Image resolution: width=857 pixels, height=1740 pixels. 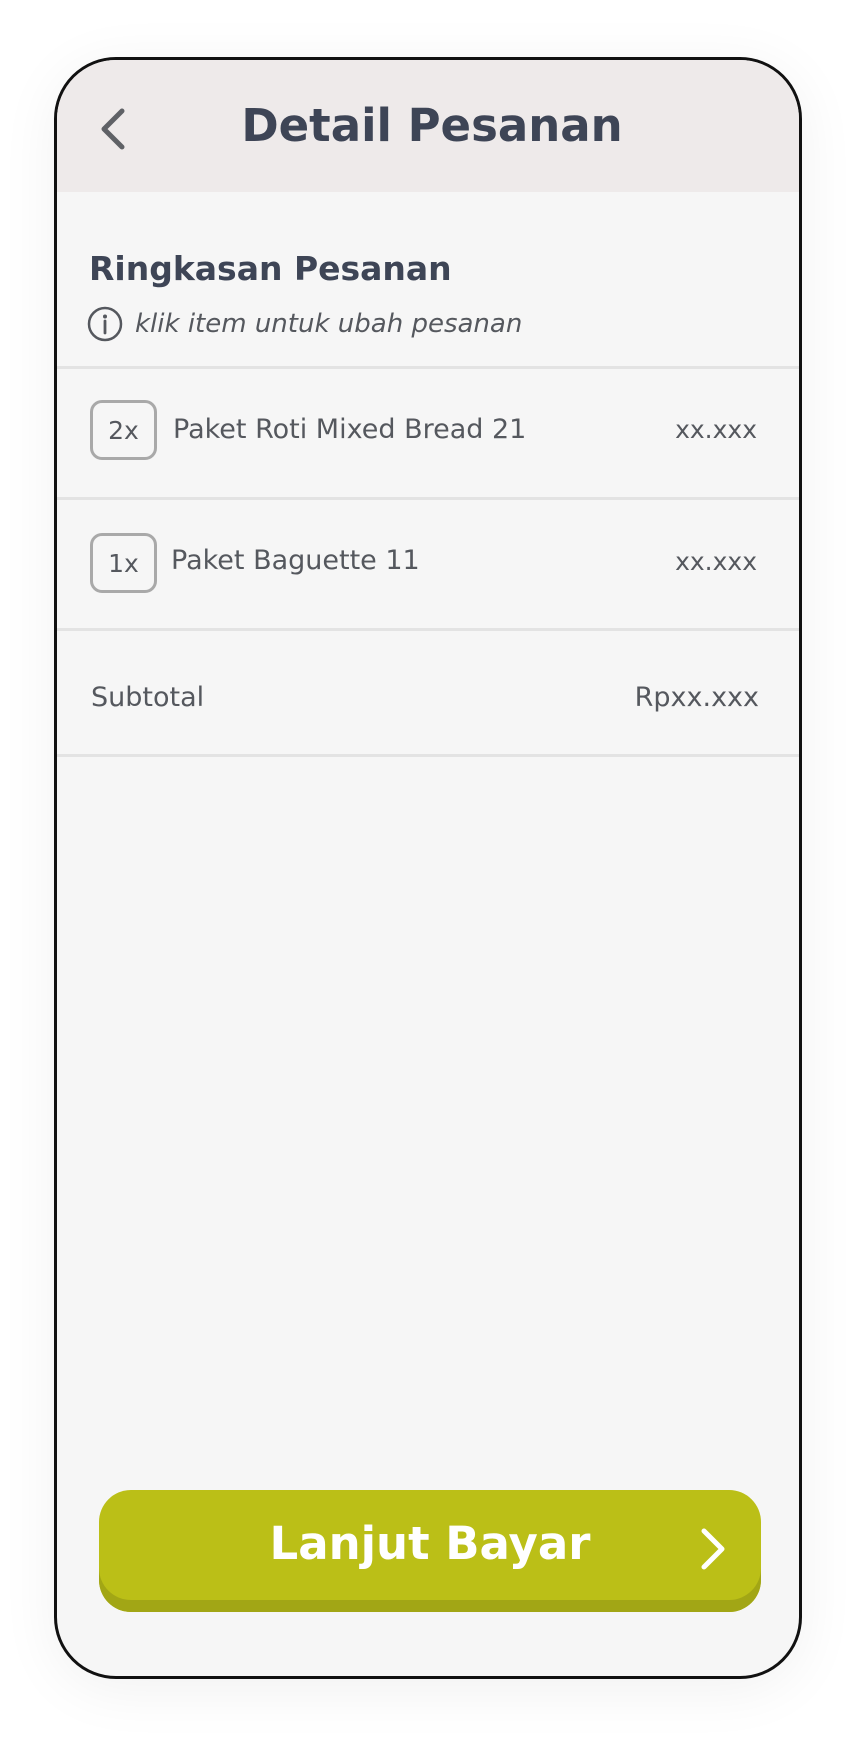 What do you see at coordinates (295, 560) in the screenshot?
I see `item-name: Paket Baguette 11` at bounding box center [295, 560].